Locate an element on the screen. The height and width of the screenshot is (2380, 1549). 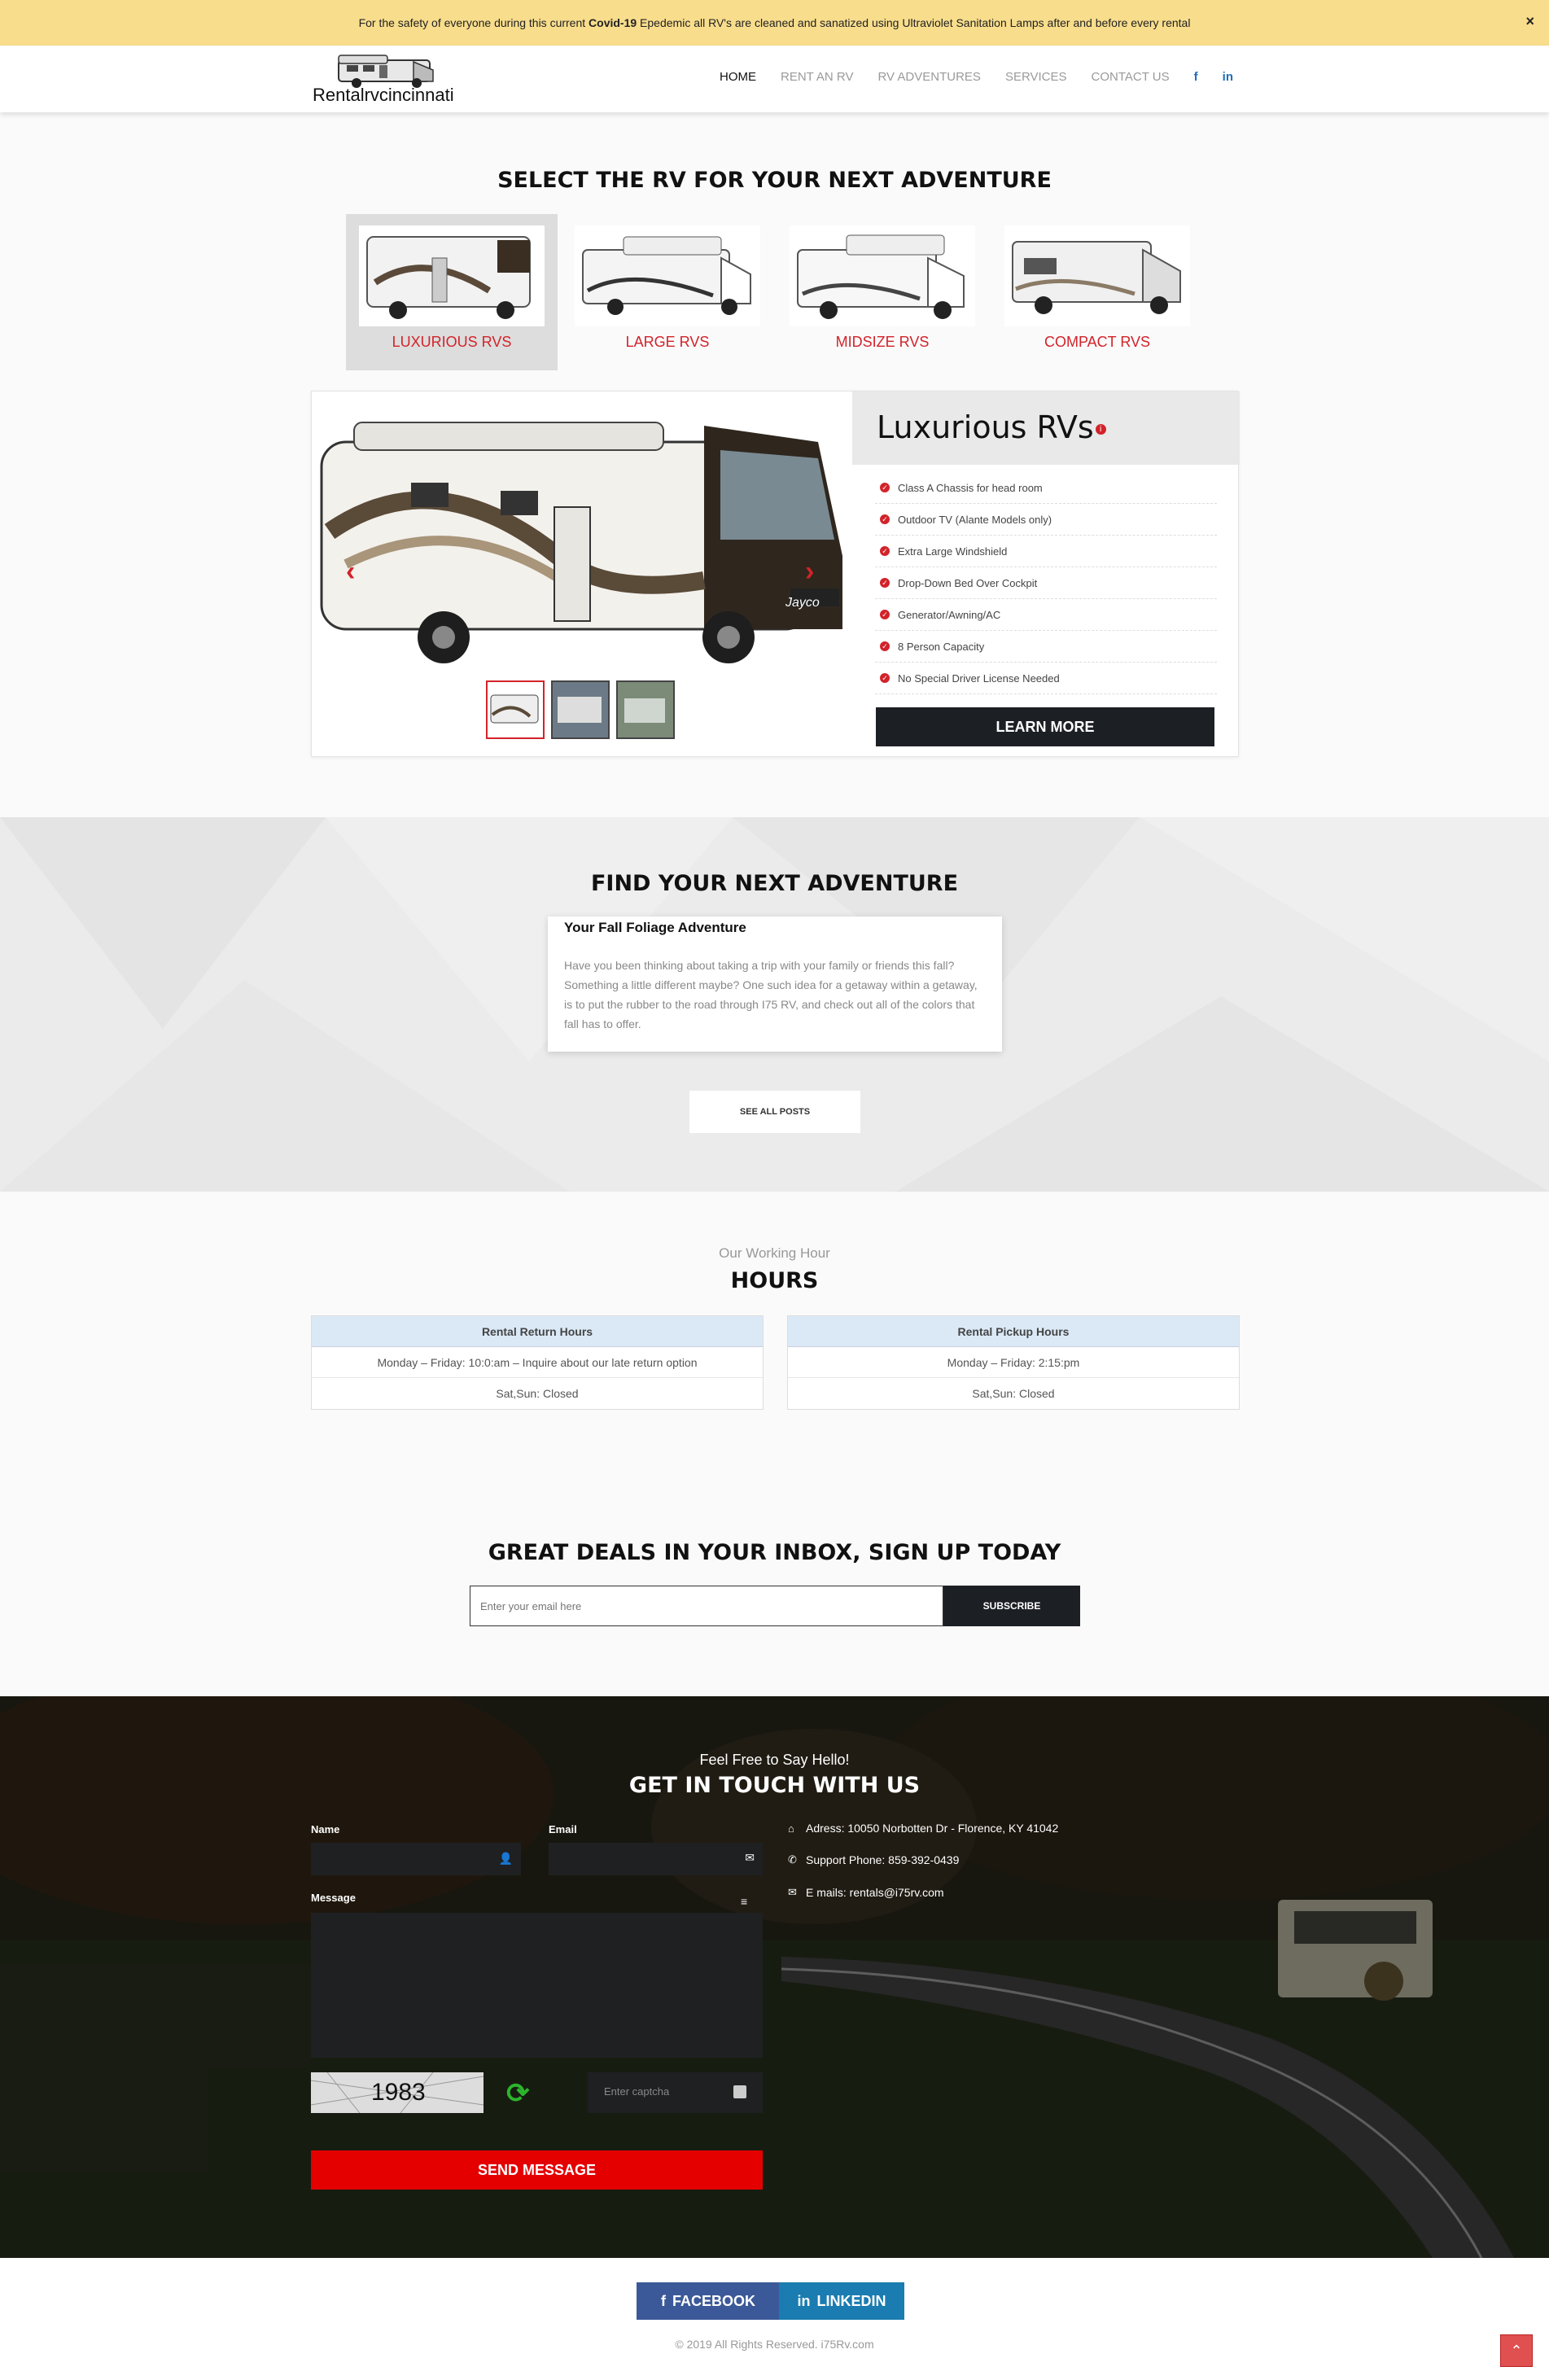
tab-luxurious-rvs: LUXURIOUS RVS is located at coordinates (452, 292).